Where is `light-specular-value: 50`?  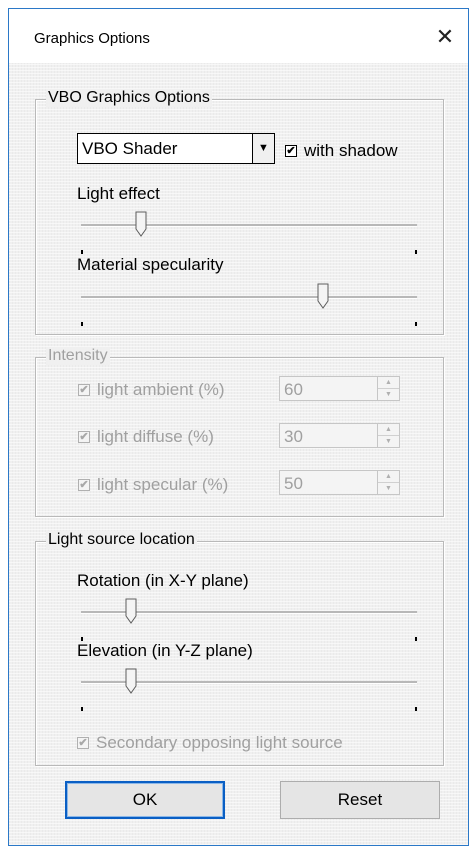
light-specular-value: 50 is located at coordinates (293, 484).